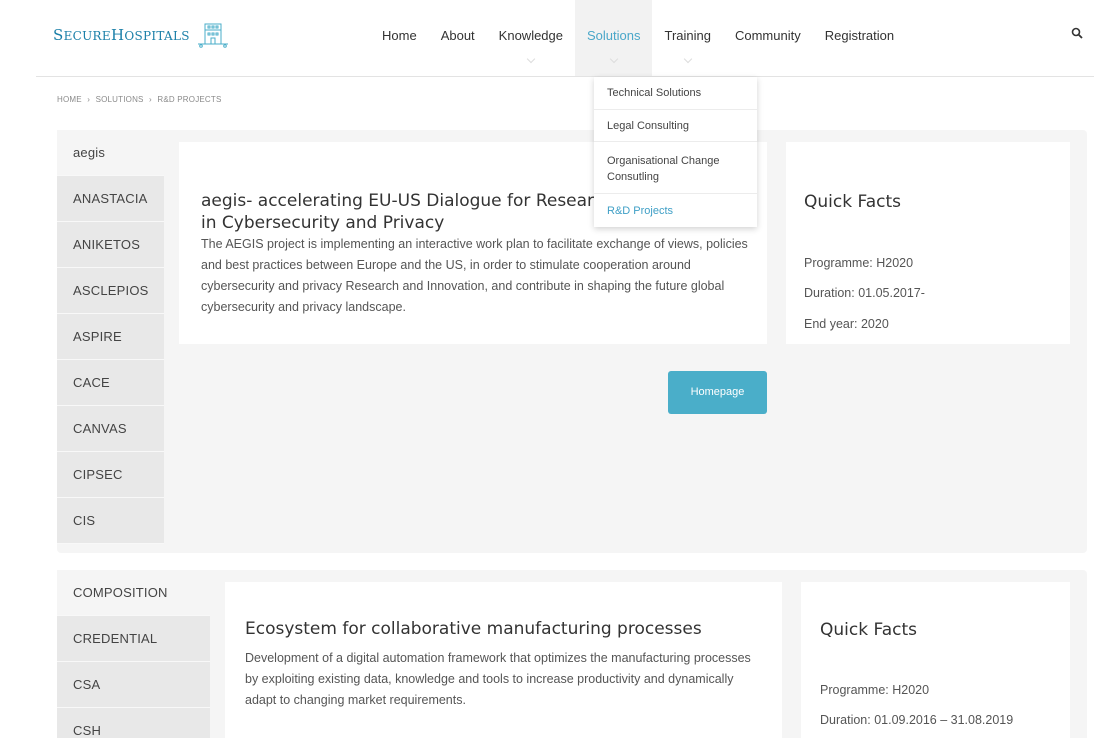  Describe the element at coordinates (846, 324) in the screenshot. I see `quick-facts-end-year: End year: 2020` at that location.